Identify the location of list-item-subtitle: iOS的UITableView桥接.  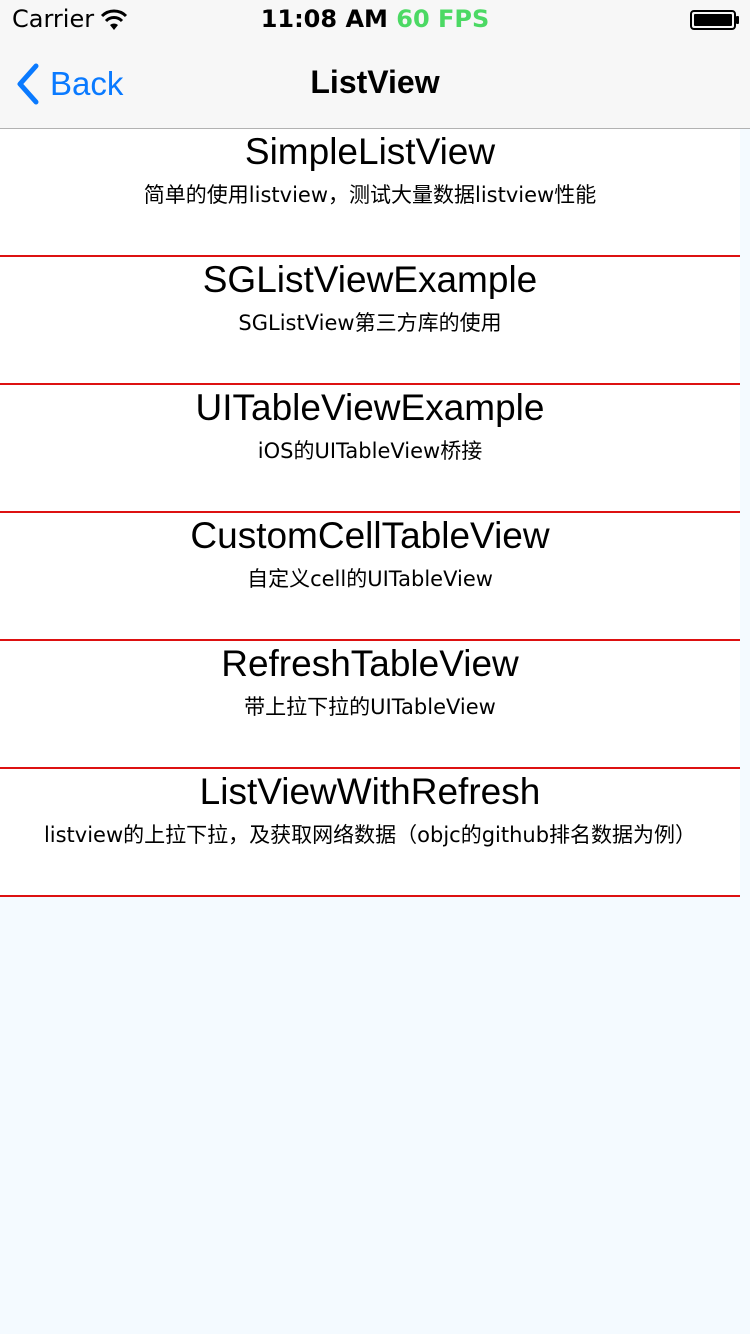
(370, 451).